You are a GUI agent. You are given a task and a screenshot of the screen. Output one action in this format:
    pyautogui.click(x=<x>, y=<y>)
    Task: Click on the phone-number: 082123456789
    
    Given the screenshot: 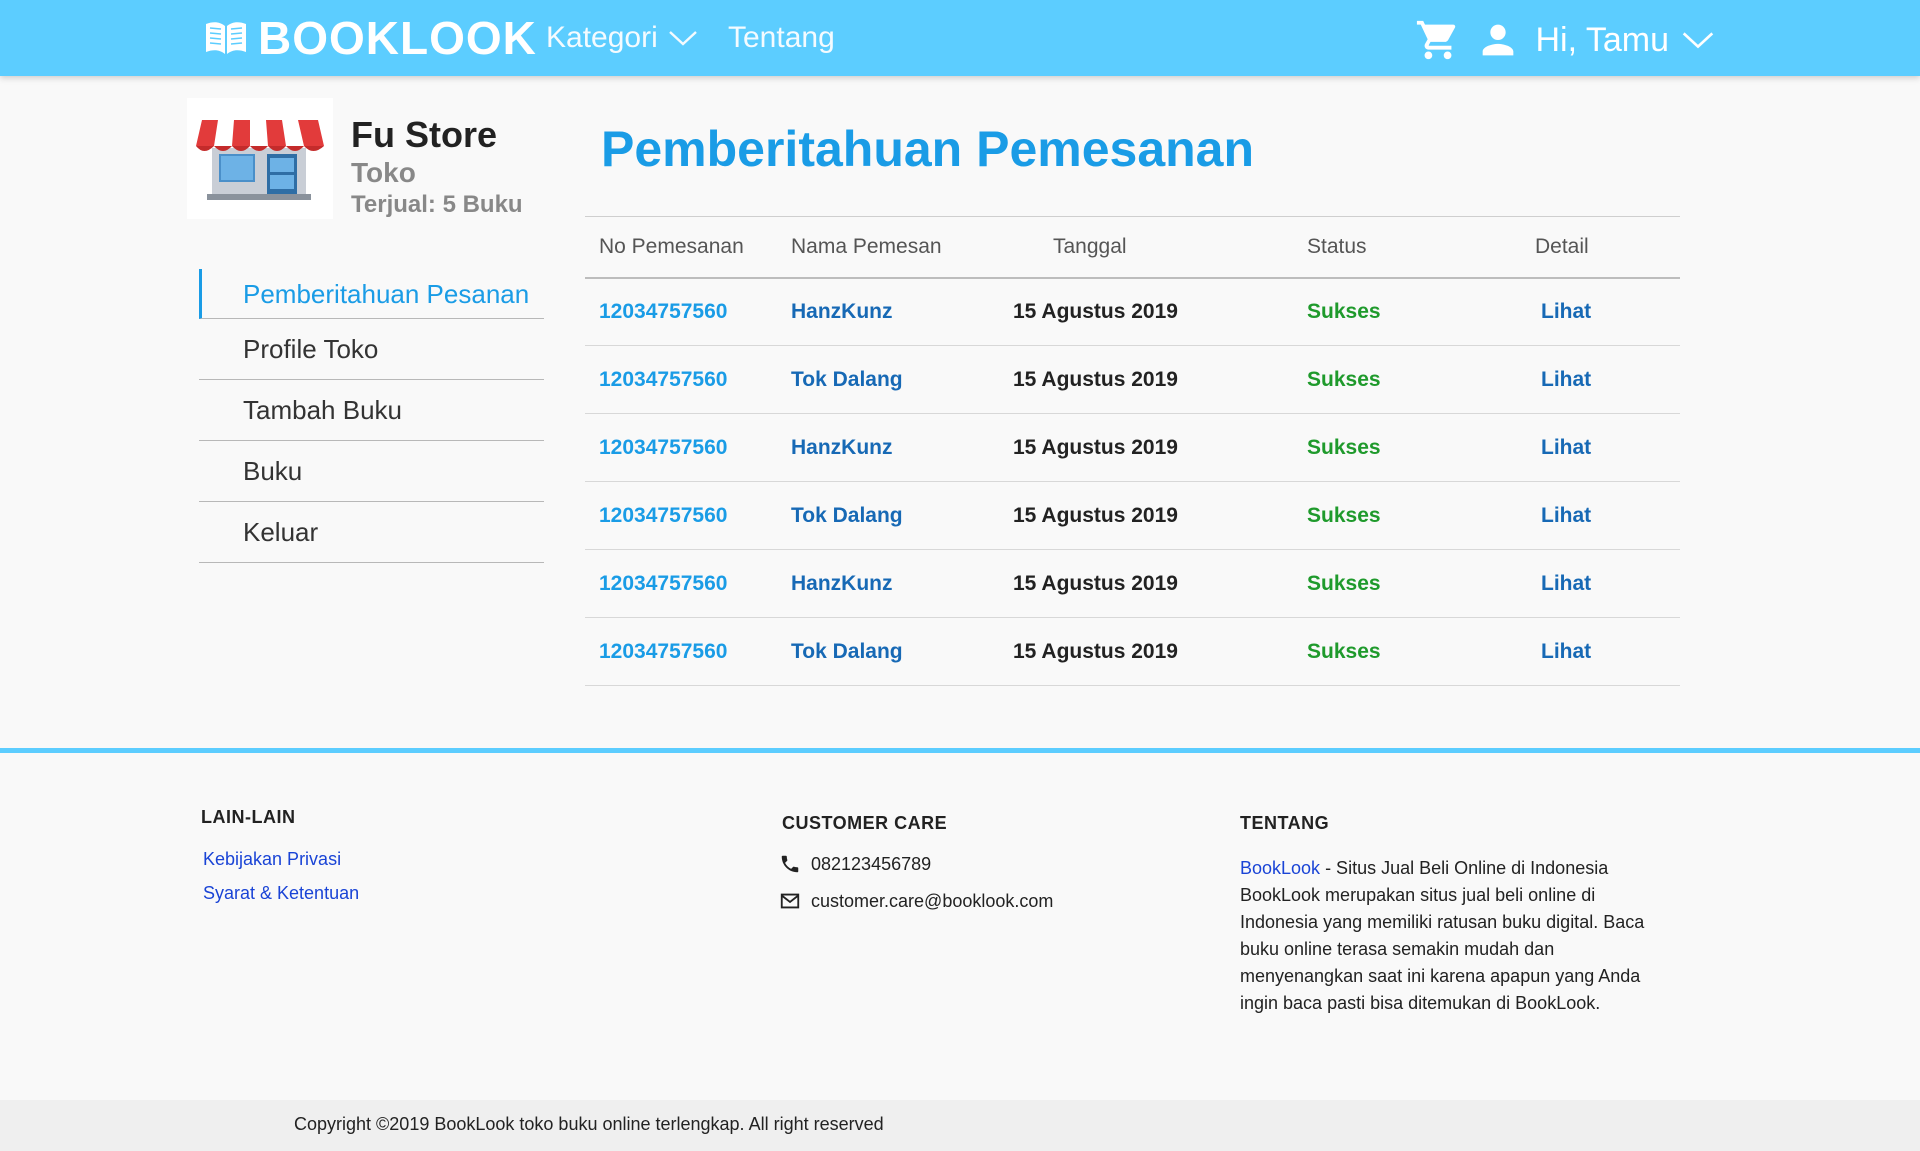 What is the action you would take?
    pyautogui.click(x=871, y=863)
    